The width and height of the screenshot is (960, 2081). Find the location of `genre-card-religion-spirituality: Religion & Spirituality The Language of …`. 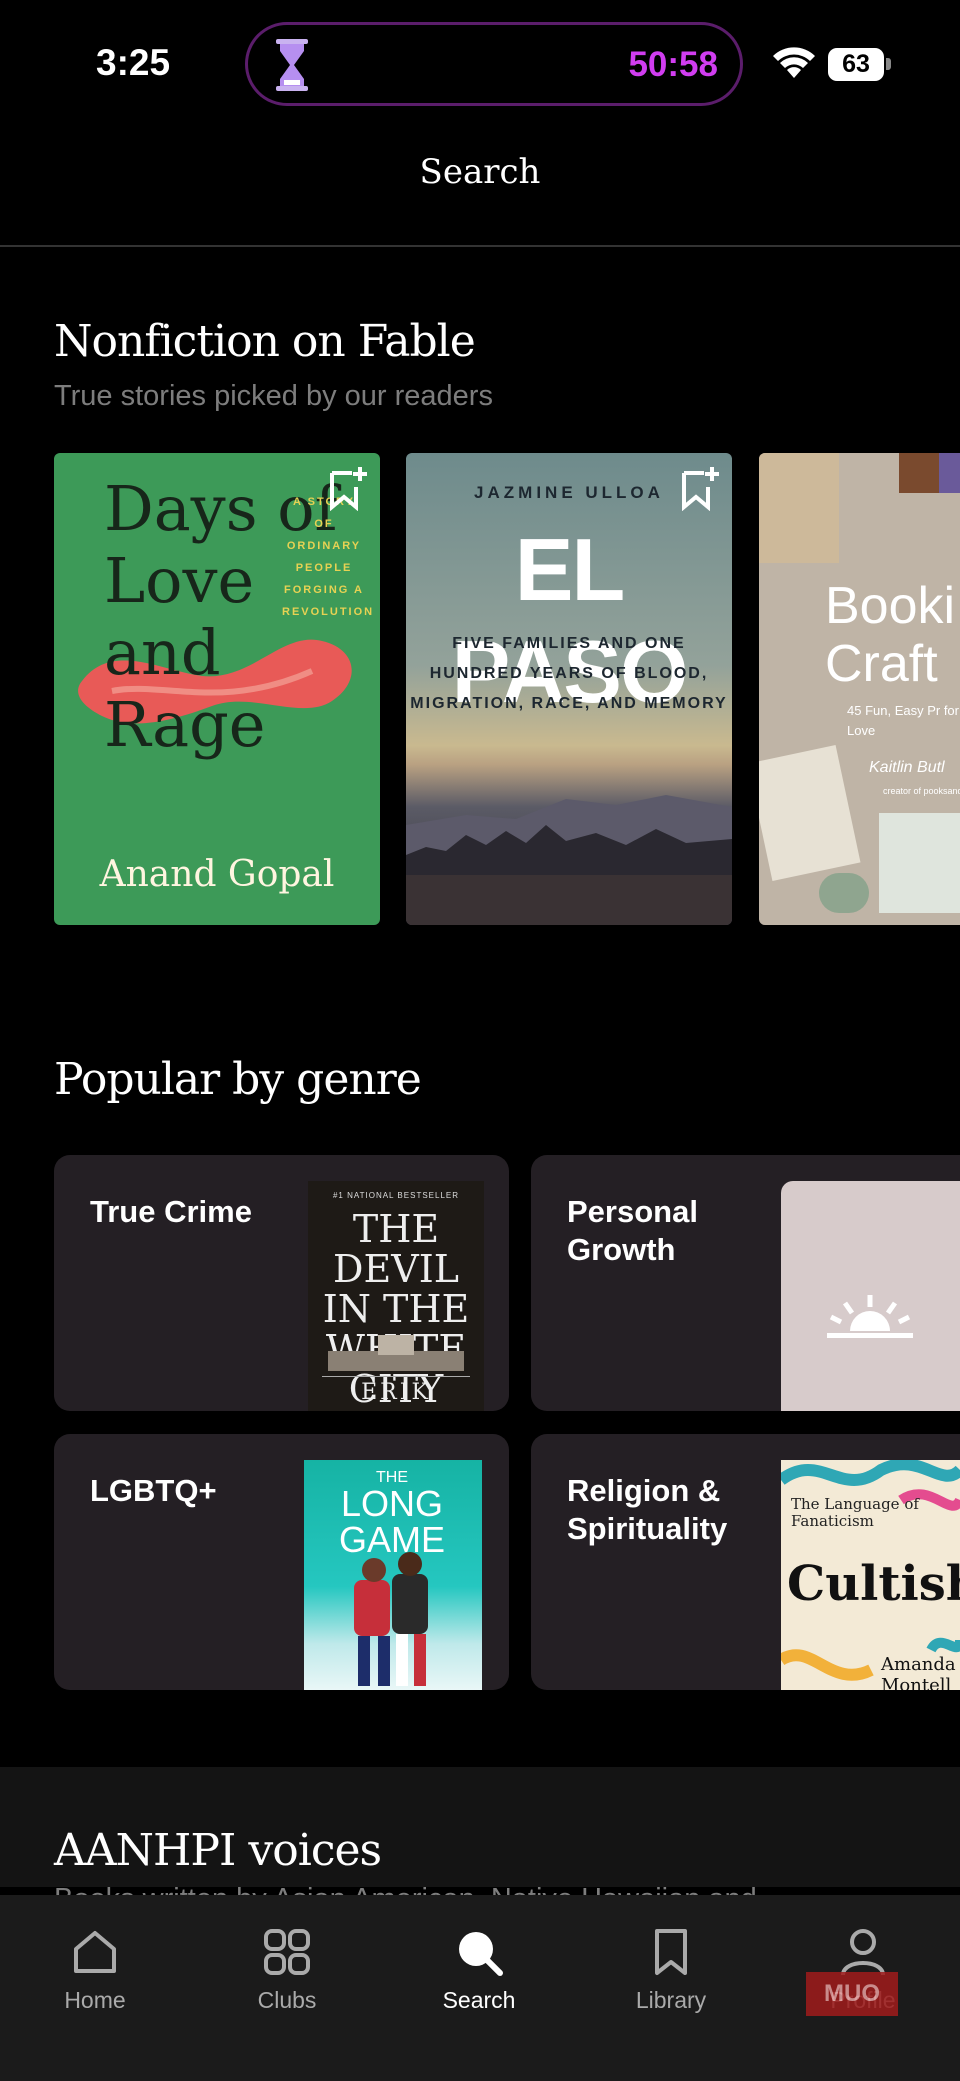

genre-card-religion-spirituality: Religion & Spirituality The Language of … is located at coordinates (745, 1562).